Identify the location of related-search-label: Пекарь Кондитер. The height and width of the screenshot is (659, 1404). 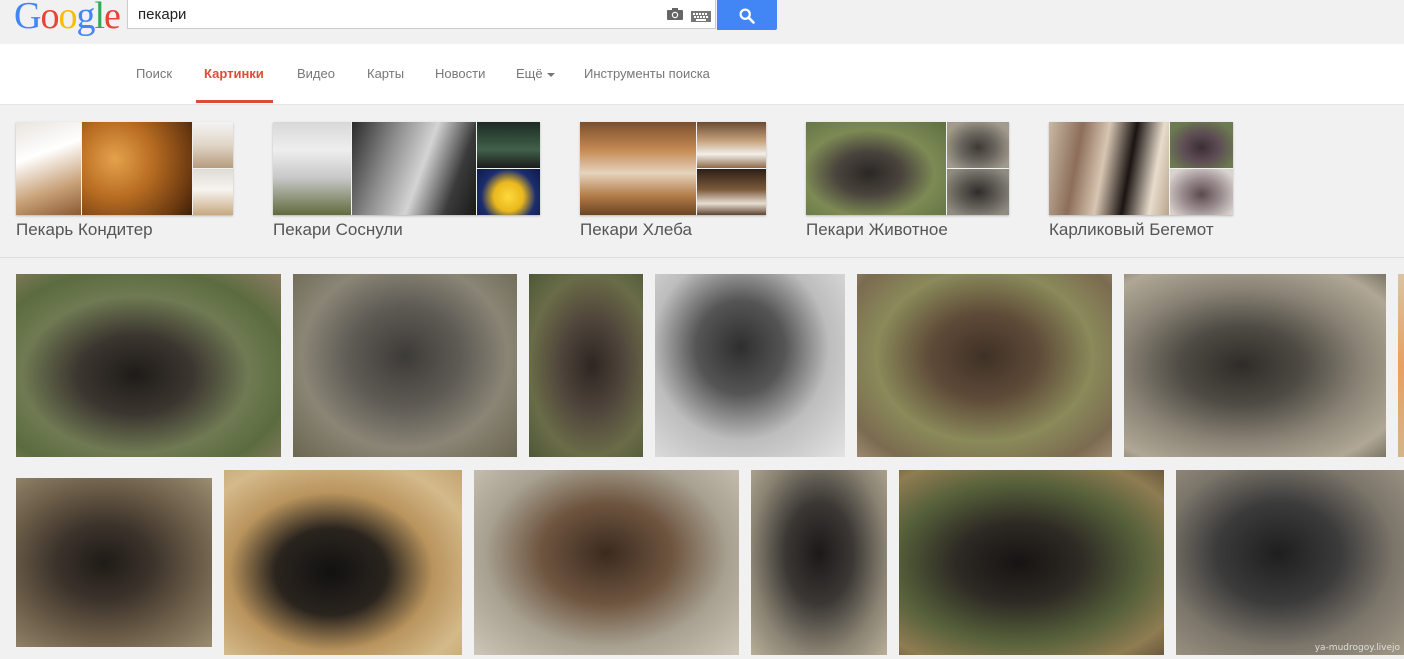
(84, 230).